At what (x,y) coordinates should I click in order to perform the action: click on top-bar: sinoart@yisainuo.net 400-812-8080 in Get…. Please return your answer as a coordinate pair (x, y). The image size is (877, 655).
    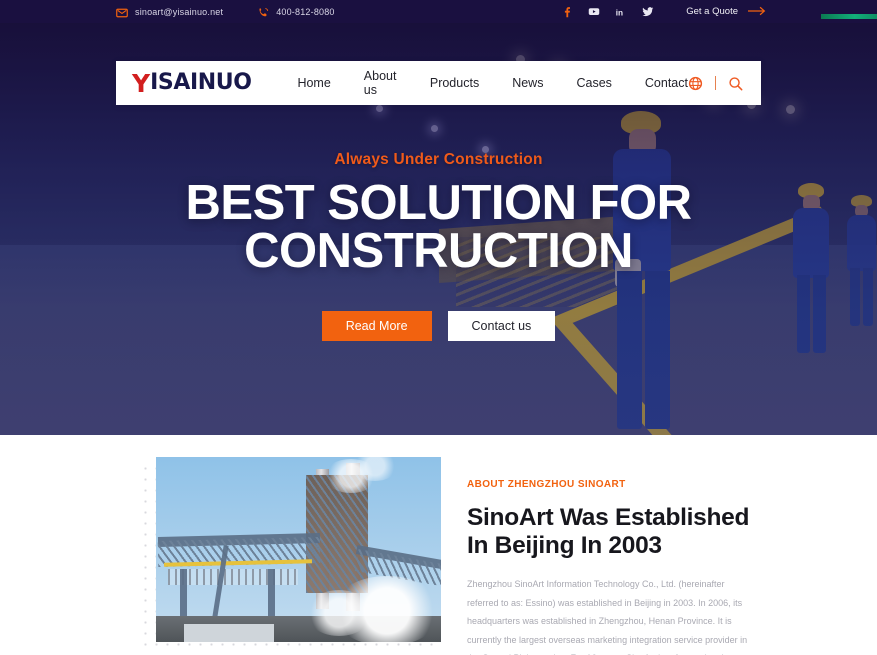
    Looking at the image, I should click on (438, 11).